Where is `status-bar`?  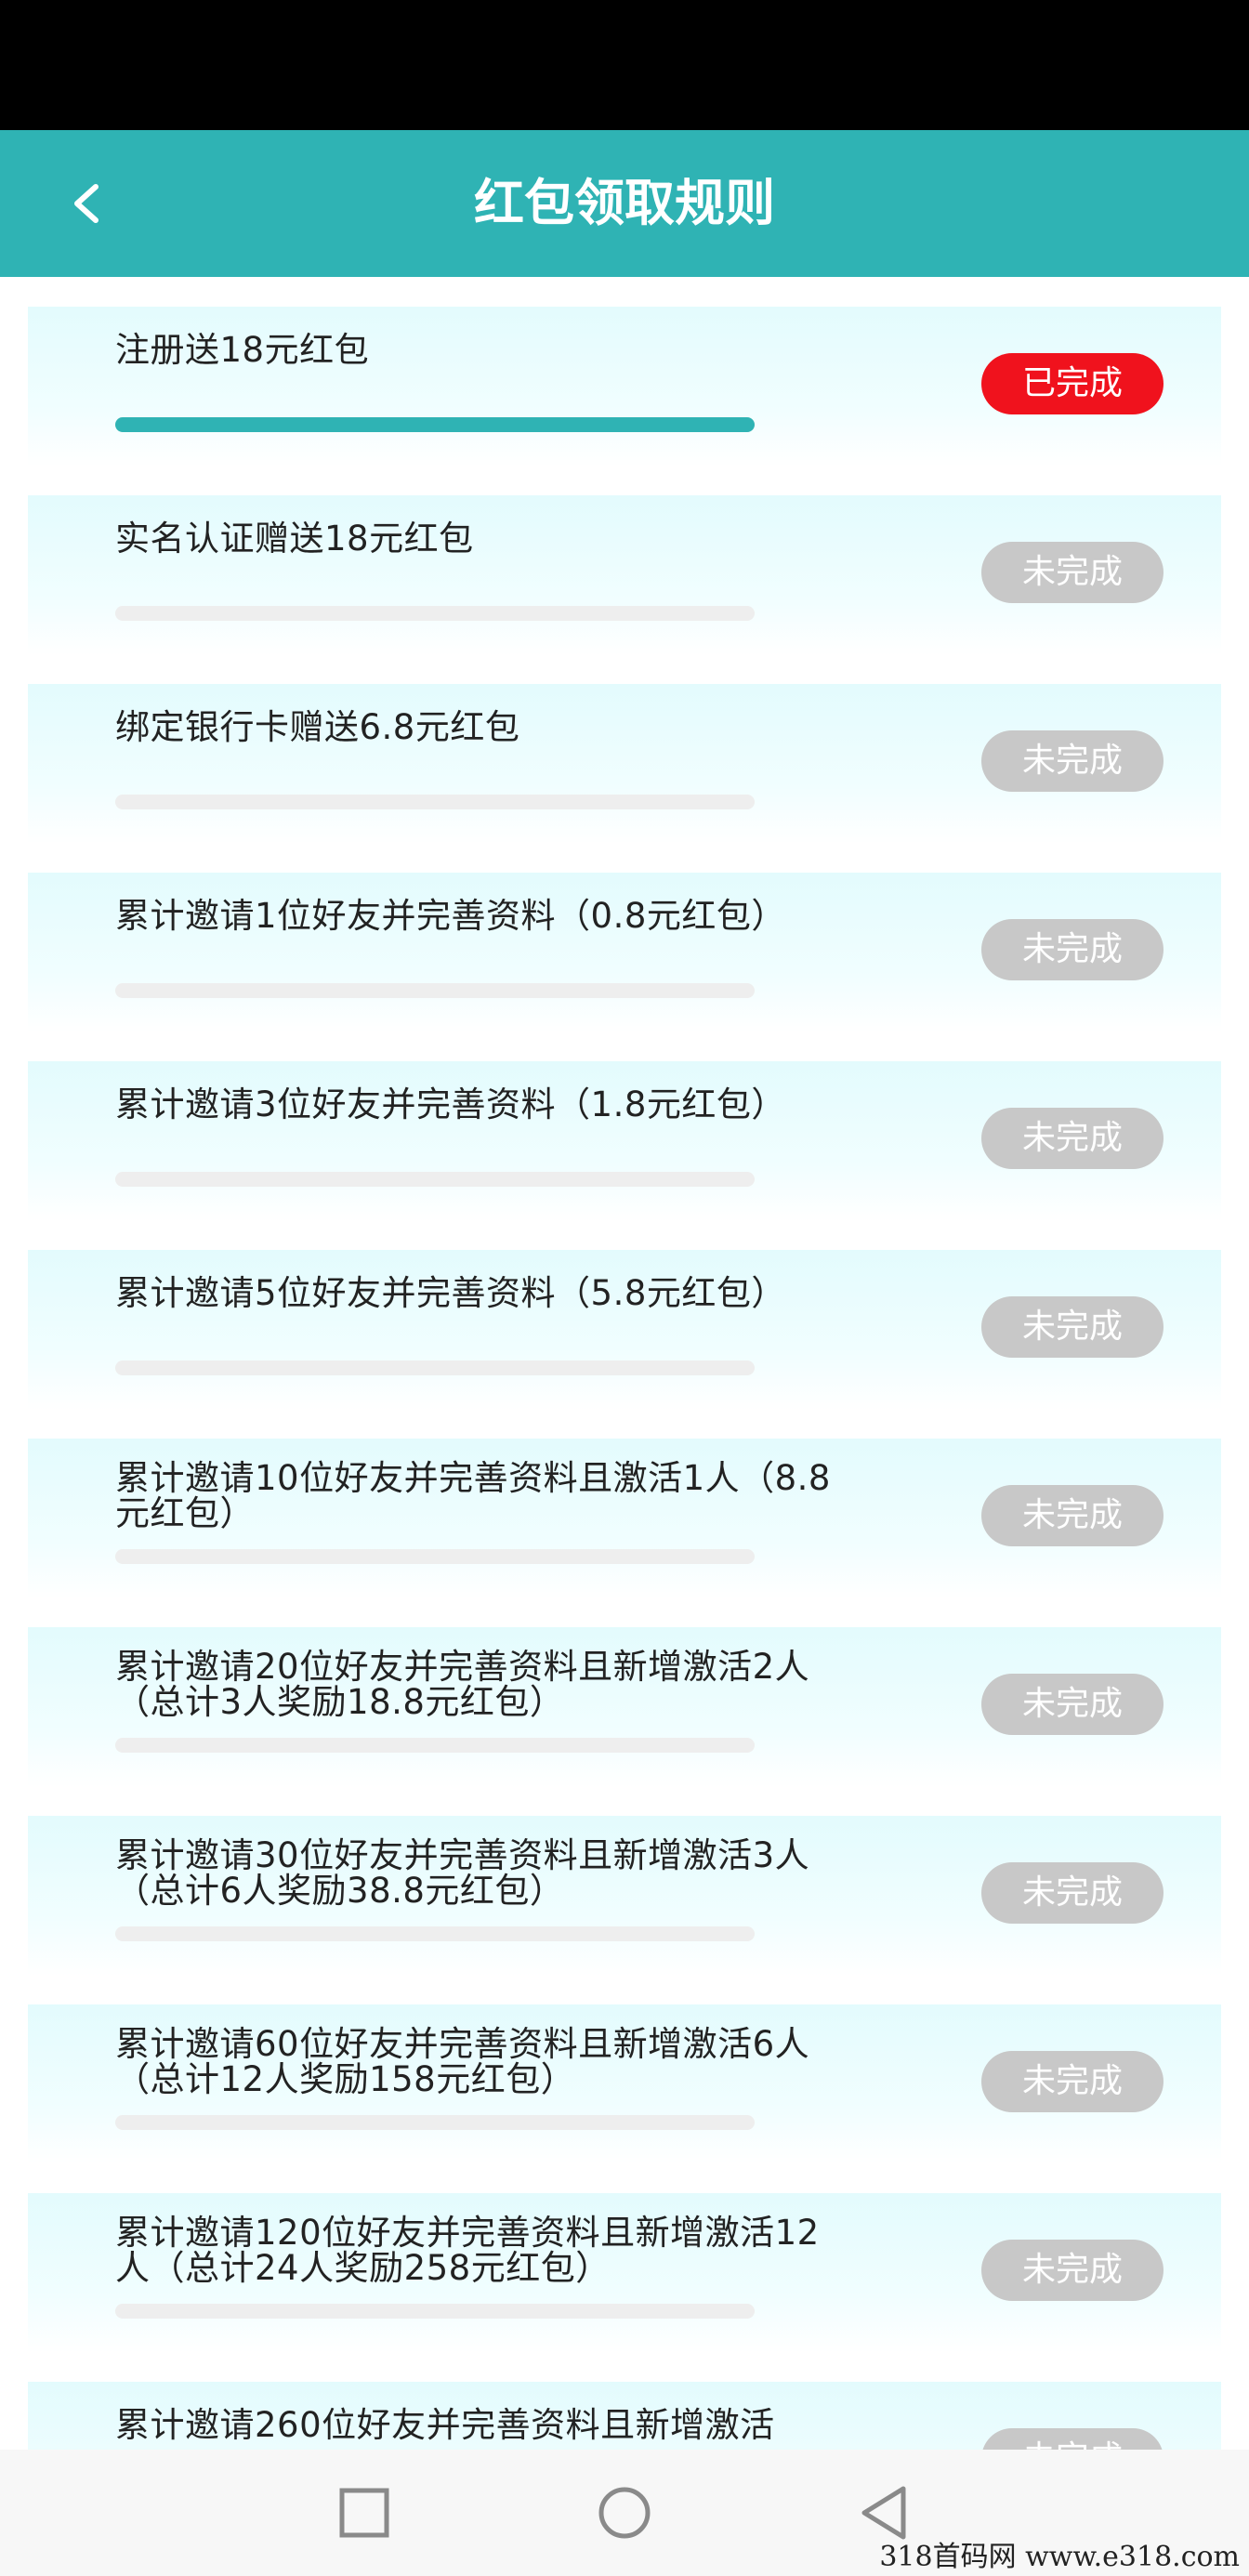 status-bar is located at coordinates (624, 65).